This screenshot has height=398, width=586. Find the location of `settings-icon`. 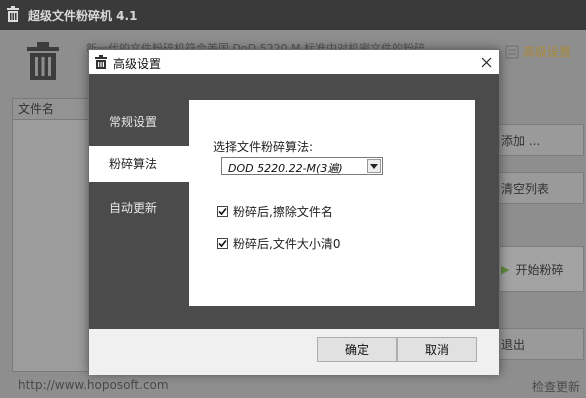

settings-icon is located at coordinates (512, 51).